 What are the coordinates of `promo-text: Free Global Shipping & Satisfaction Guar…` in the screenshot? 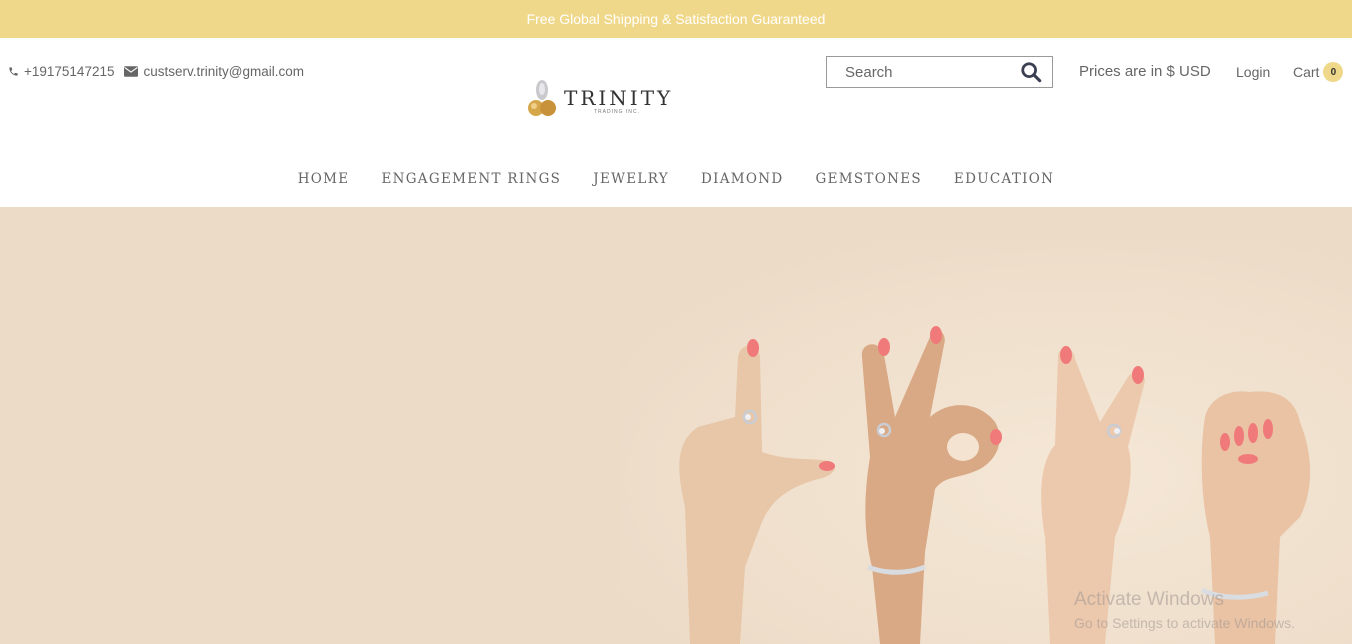 It's located at (676, 19).